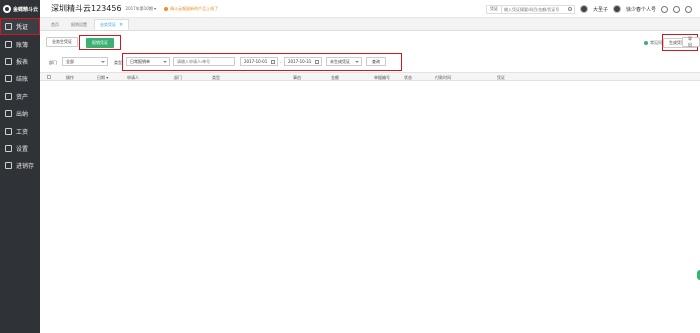 The height and width of the screenshot is (333, 700). I want to click on page-tabs: 首页 报销设置 业务凭证 ×, so click(370, 24).